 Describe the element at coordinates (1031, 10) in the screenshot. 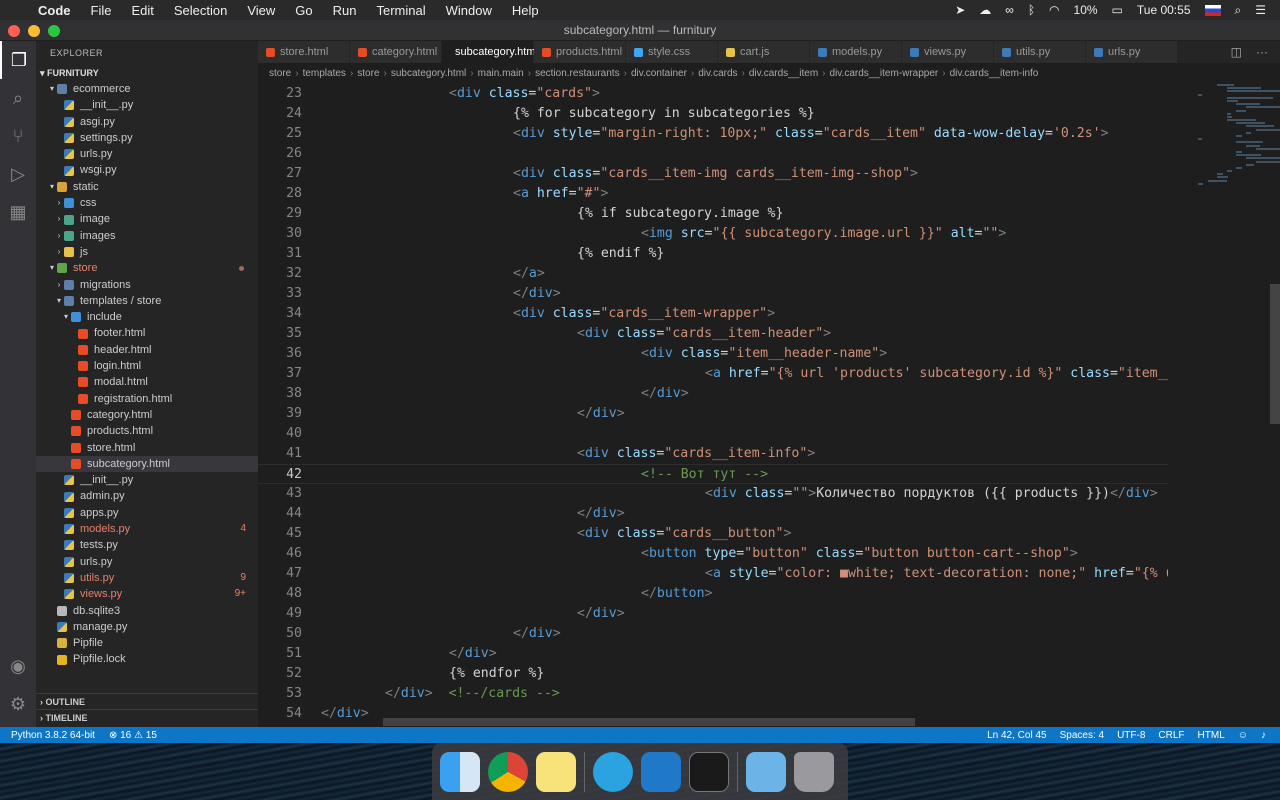

I see `bluetooth-icon: ᛒ` at that location.